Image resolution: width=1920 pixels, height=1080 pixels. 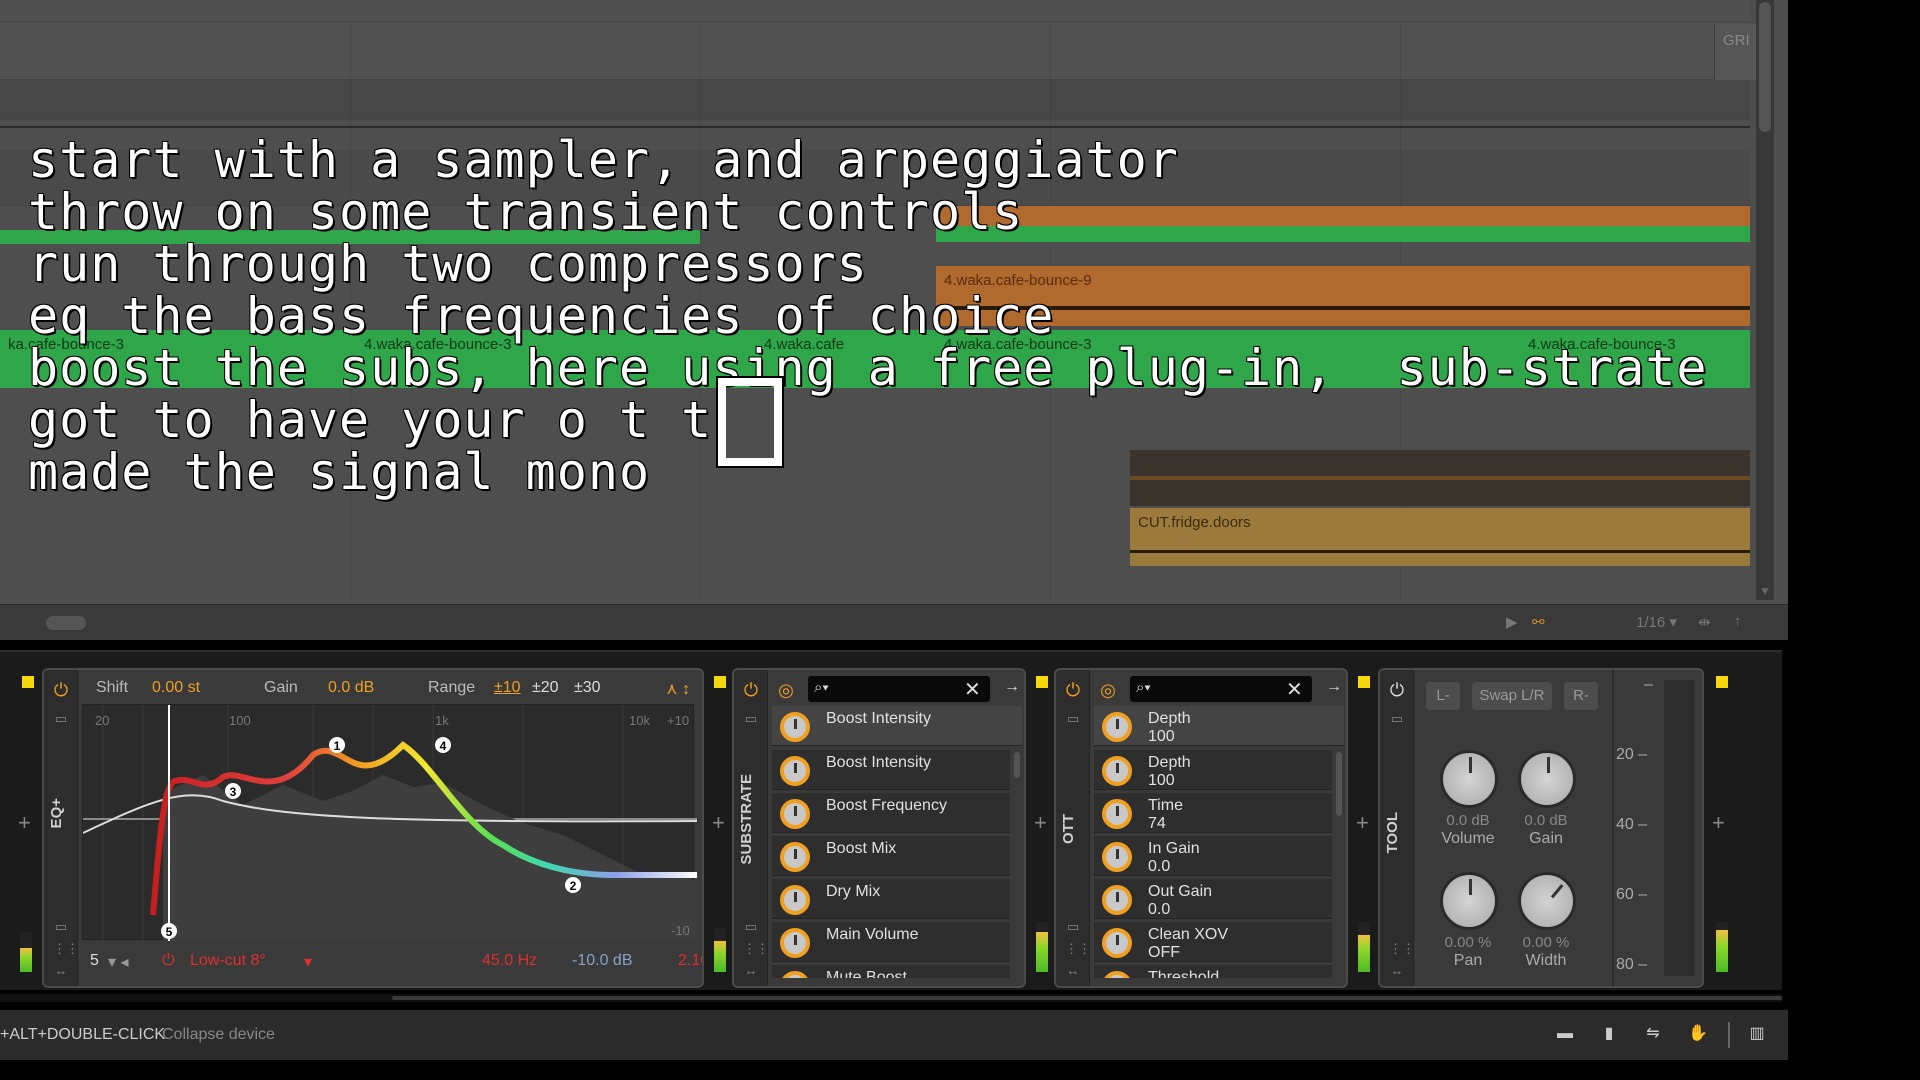 What do you see at coordinates (228, 961) in the screenshot?
I see `filter-type: Low-cut 8°` at bounding box center [228, 961].